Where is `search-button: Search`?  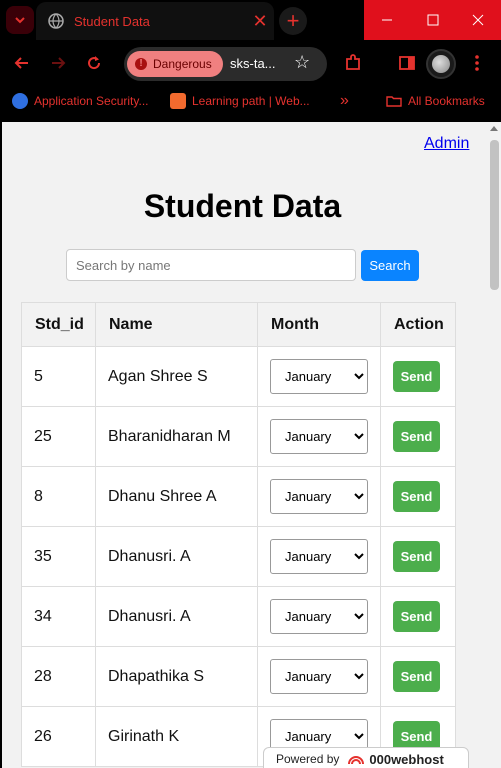
search-button: Search is located at coordinates (390, 265).